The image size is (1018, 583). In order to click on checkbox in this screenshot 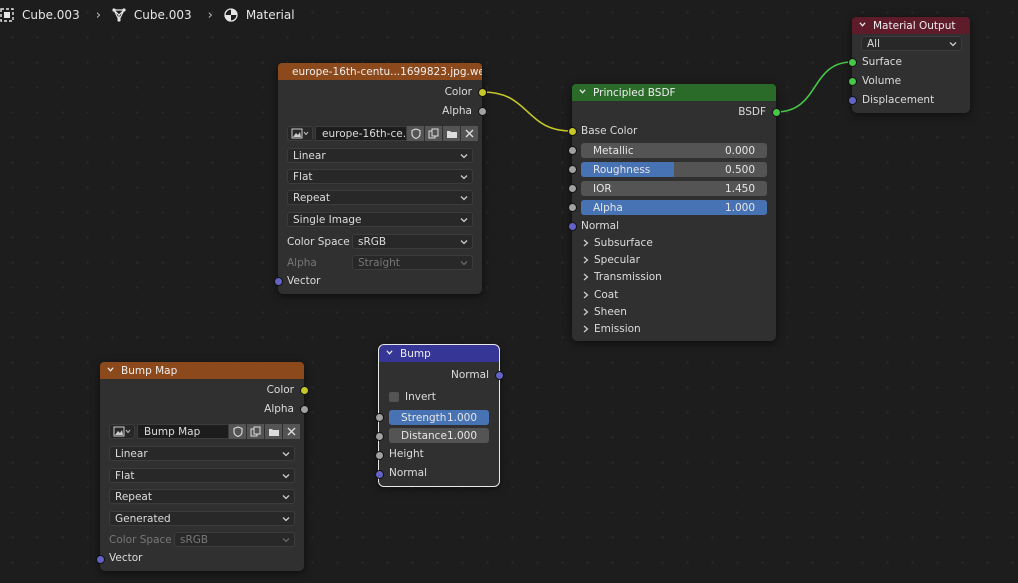, I will do `click(394, 397)`.